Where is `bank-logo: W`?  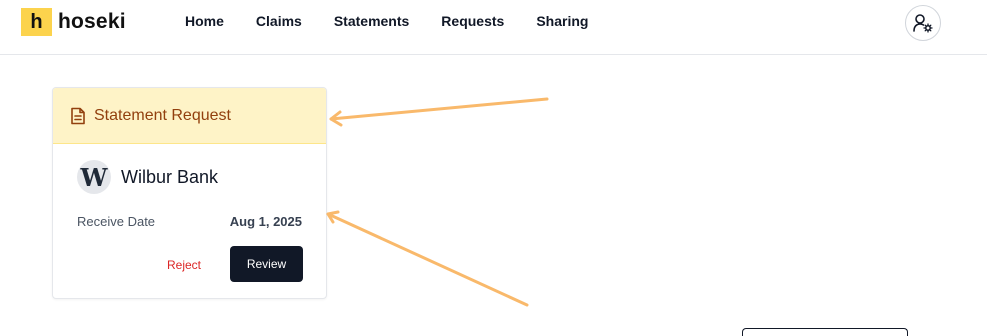 bank-logo: W is located at coordinates (94, 177).